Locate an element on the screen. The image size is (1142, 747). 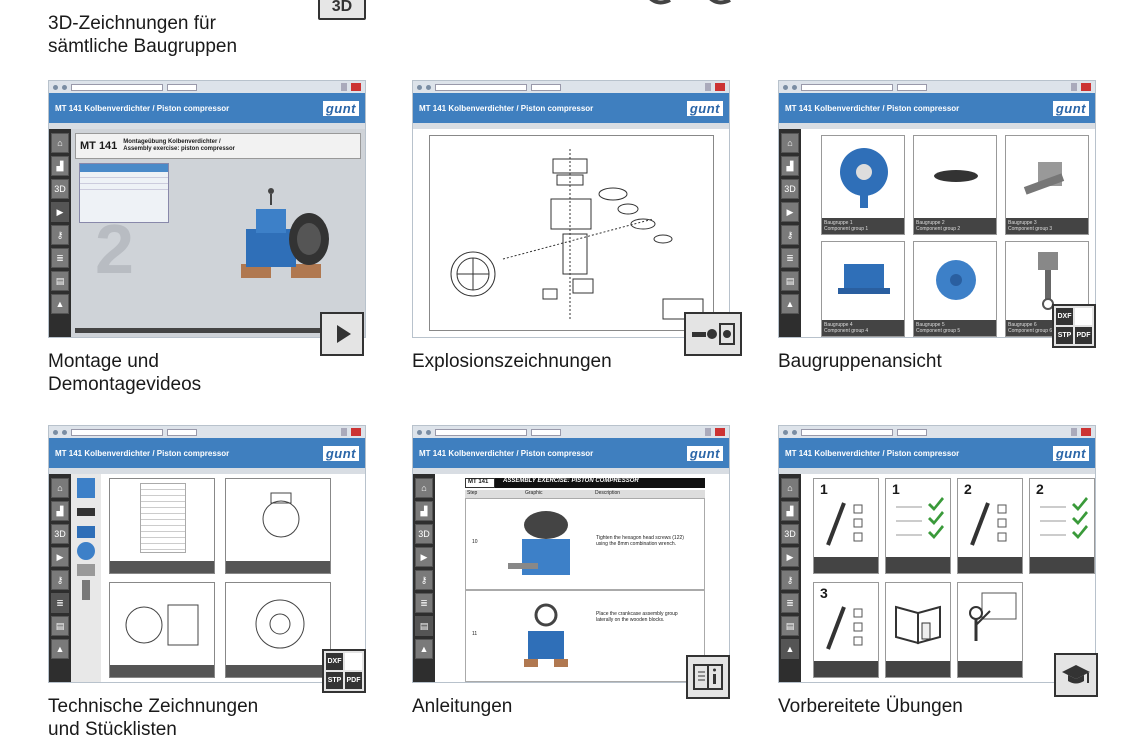
group-label-en: Component group 2 is located at coordinates (938, 229).